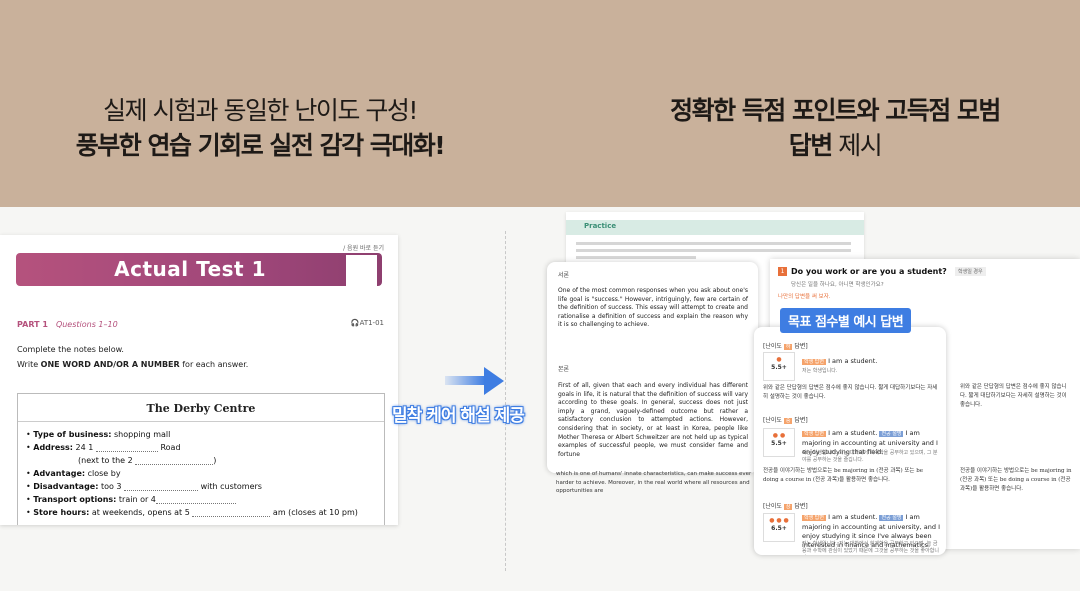 This screenshot has height=591, width=1080. Describe the element at coordinates (772, 506) in the screenshot. I see `level-high-label-prefix: [난이도` at that location.